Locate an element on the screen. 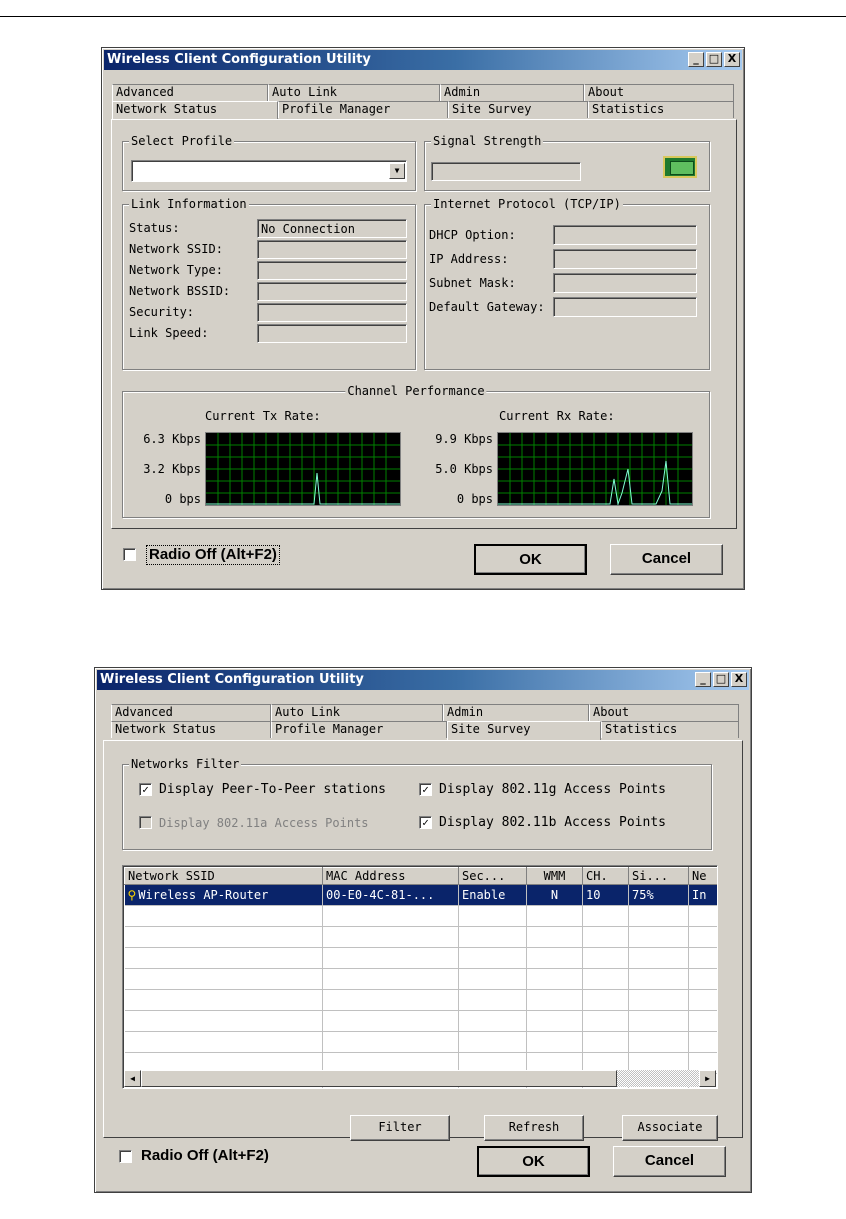  column-header: Ne is located at coordinates (702, 876).